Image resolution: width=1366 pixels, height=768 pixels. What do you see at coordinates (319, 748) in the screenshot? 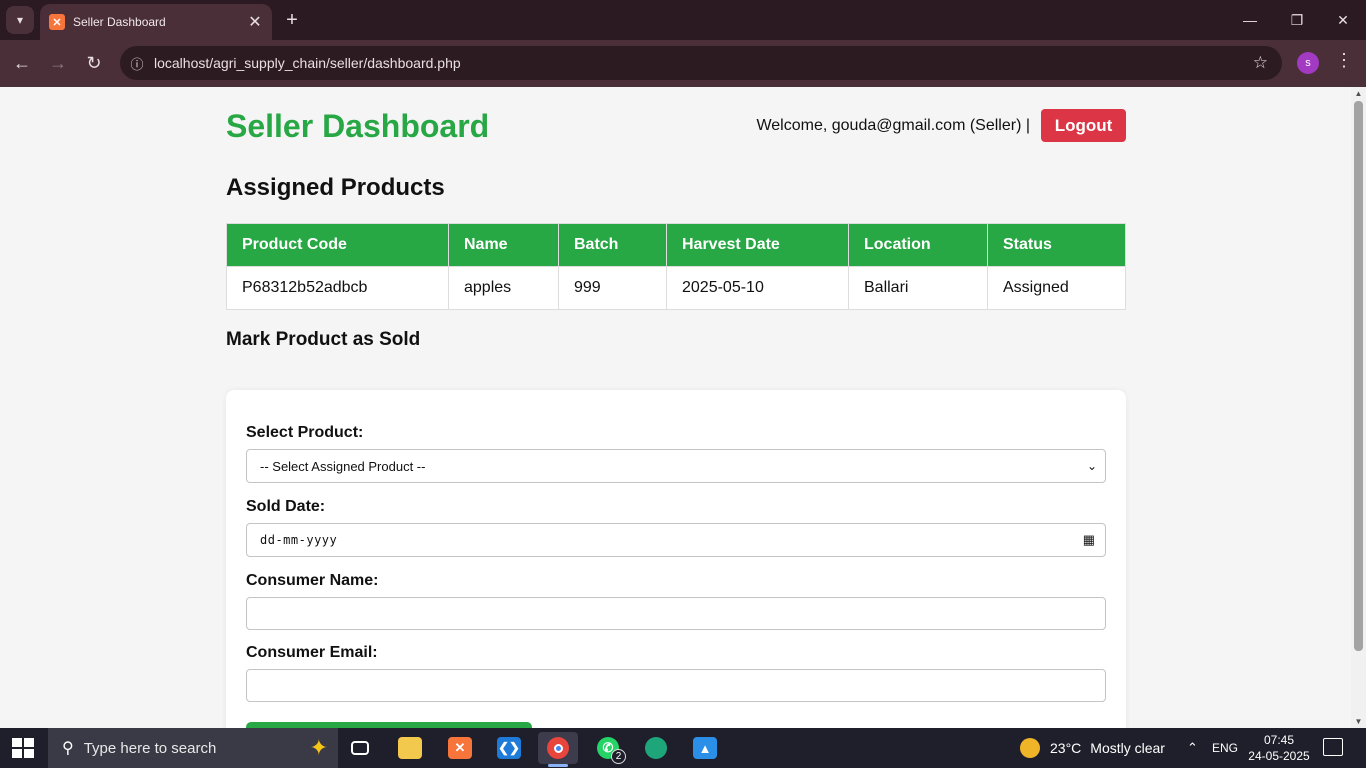
I see `copilot-icon: ✦` at bounding box center [319, 748].